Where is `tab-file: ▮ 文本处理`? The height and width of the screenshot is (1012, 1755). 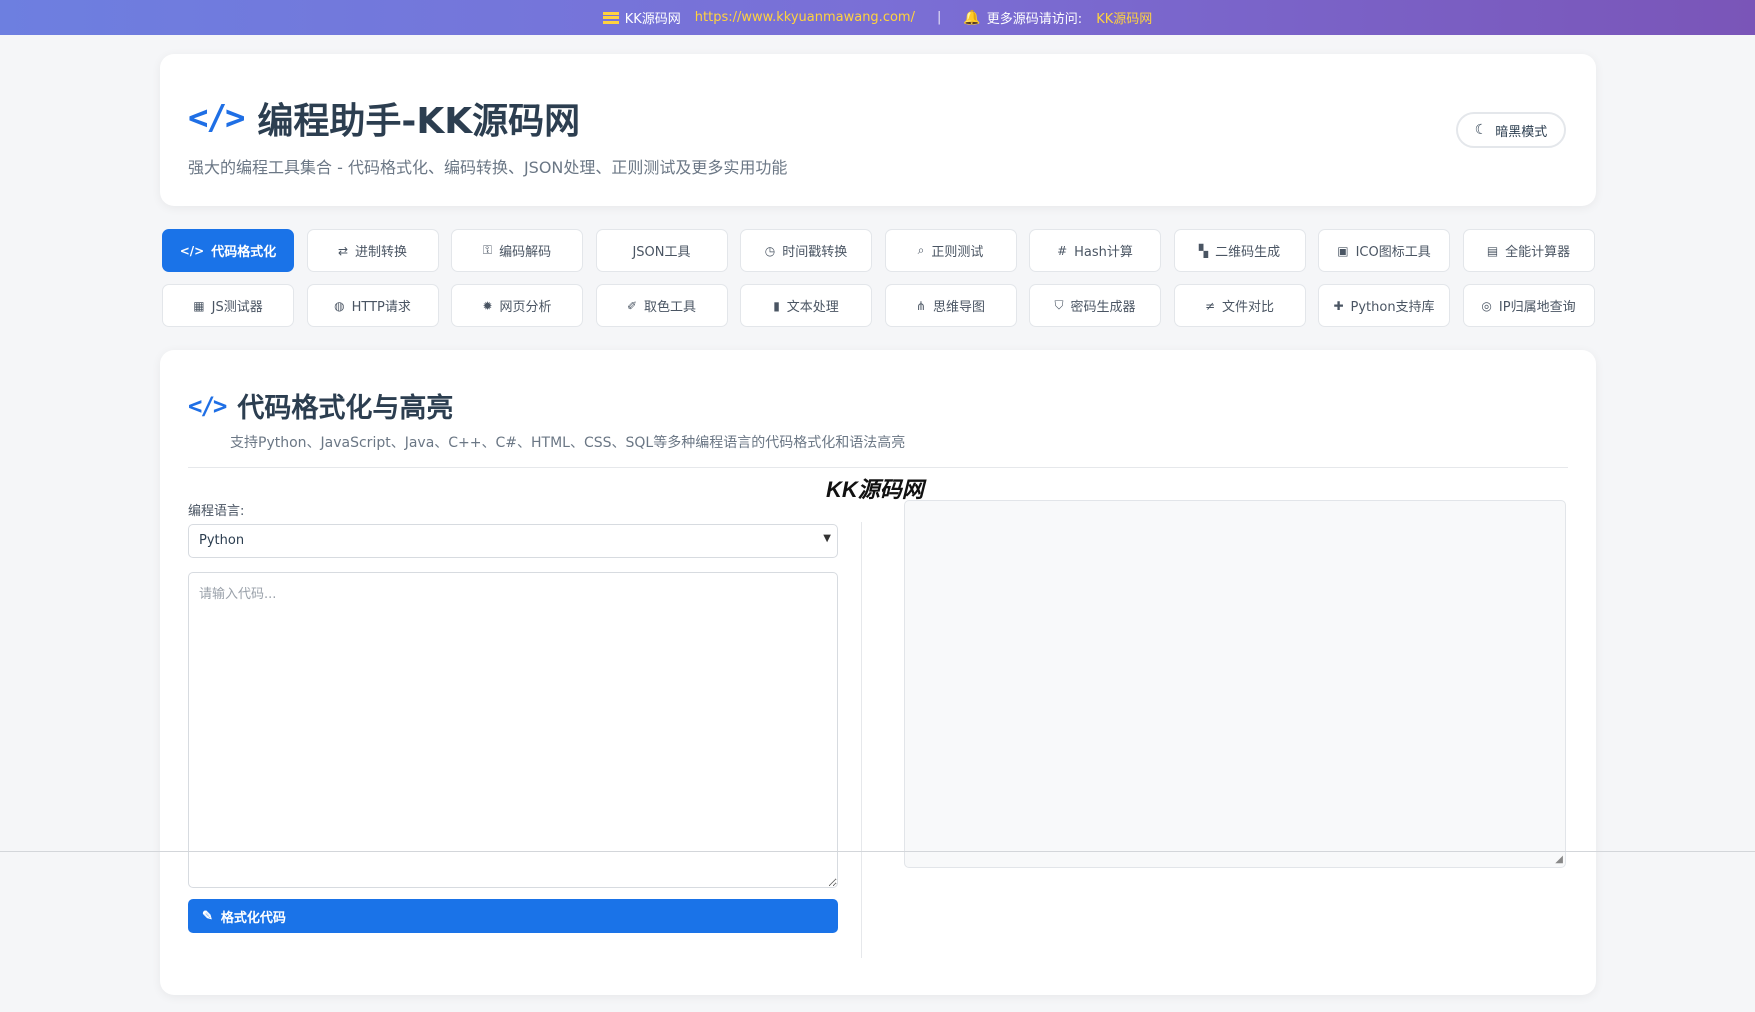
tab-file: ▮ 文本处理 is located at coordinates (806, 305).